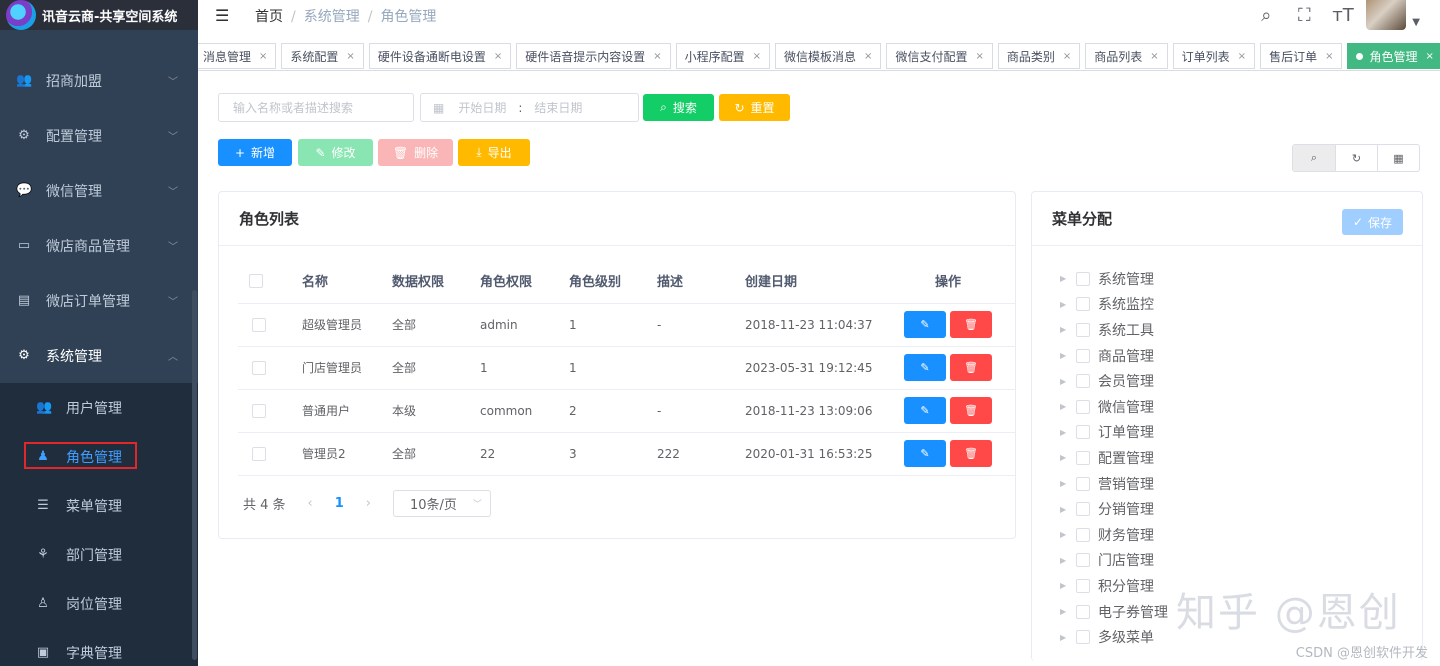  What do you see at coordinates (99, 355) in the screenshot?
I see `sidebar-item-system: ⚙ 系统管理 ︿` at bounding box center [99, 355].